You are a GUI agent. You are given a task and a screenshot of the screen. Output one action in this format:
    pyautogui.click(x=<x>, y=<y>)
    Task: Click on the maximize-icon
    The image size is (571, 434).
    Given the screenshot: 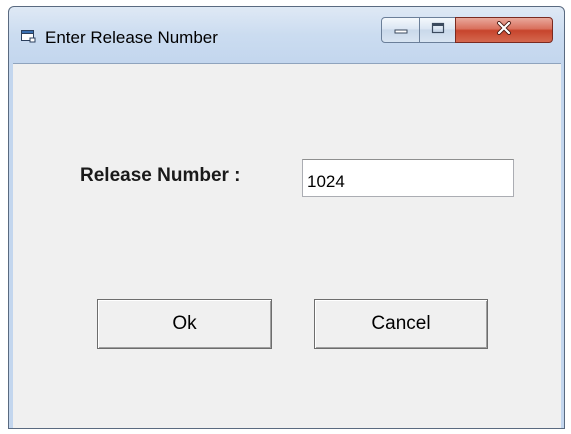 What is the action you would take?
    pyautogui.click(x=438, y=30)
    